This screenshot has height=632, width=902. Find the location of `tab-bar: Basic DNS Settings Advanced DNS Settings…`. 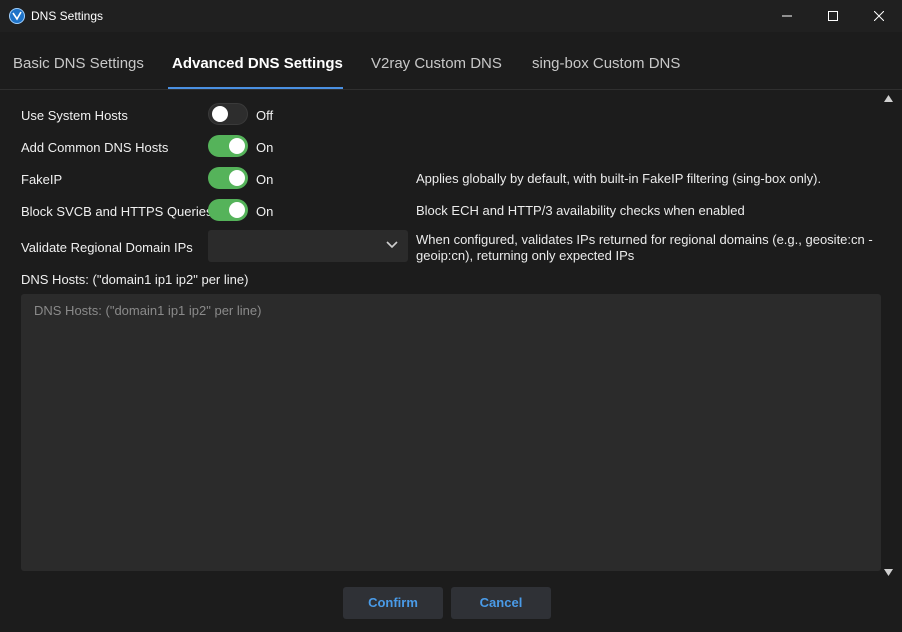

tab-bar: Basic DNS Settings Advanced DNS Settings… is located at coordinates (451, 61).